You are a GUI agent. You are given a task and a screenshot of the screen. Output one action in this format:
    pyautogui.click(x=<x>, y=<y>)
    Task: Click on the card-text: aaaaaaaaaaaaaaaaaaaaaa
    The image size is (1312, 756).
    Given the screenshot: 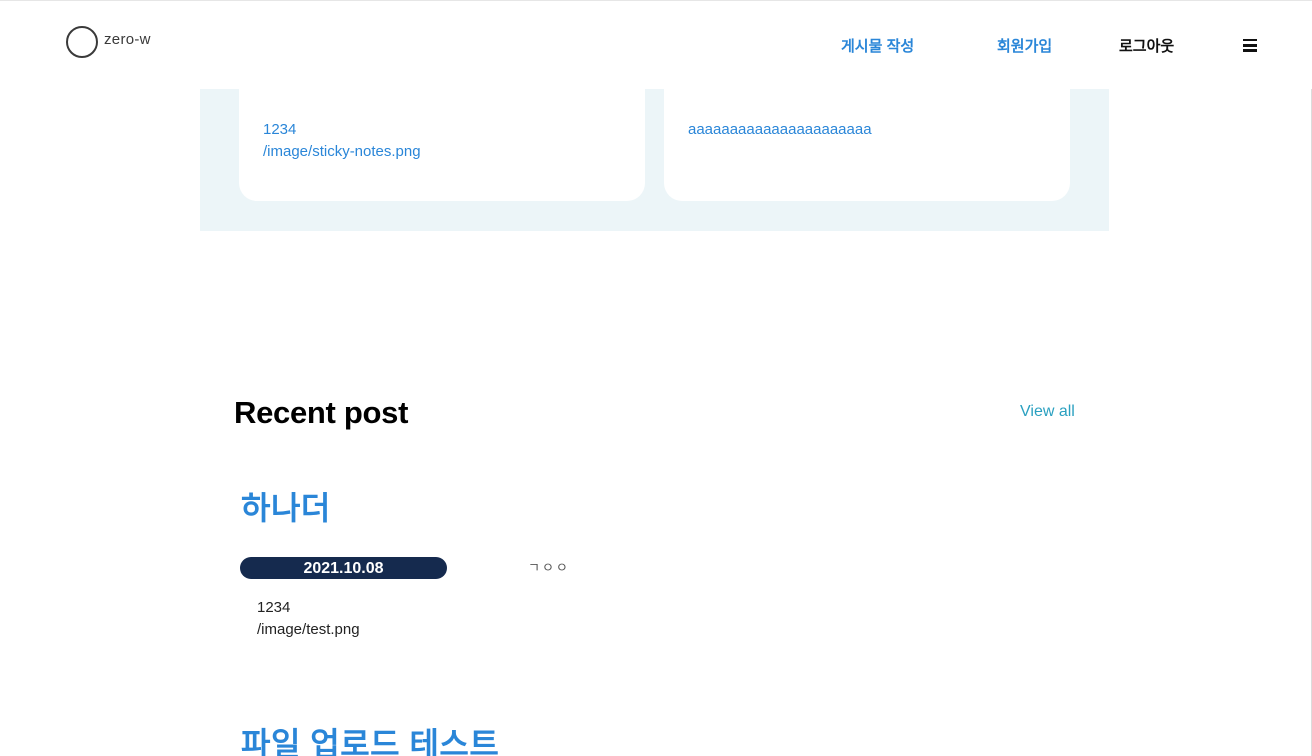 What is the action you would take?
    pyautogui.click(x=780, y=129)
    